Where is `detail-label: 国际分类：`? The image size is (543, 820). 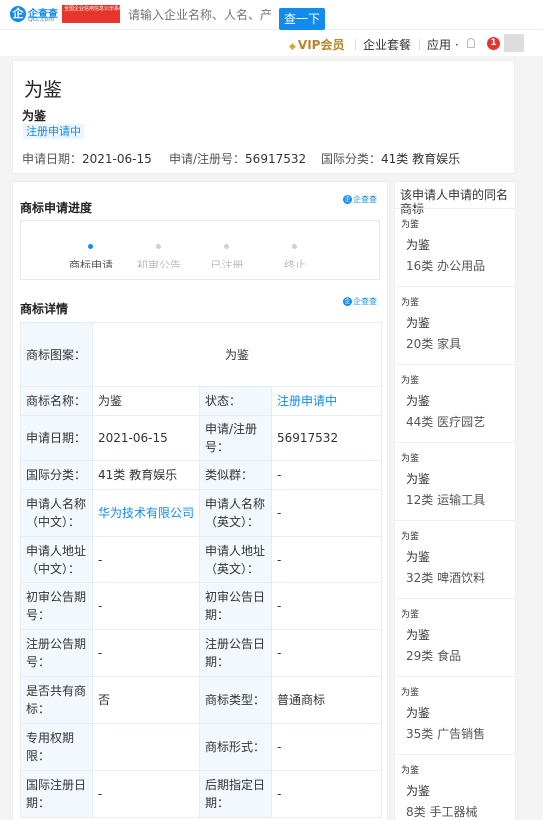 detail-label: 国际分类： is located at coordinates (56, 475).